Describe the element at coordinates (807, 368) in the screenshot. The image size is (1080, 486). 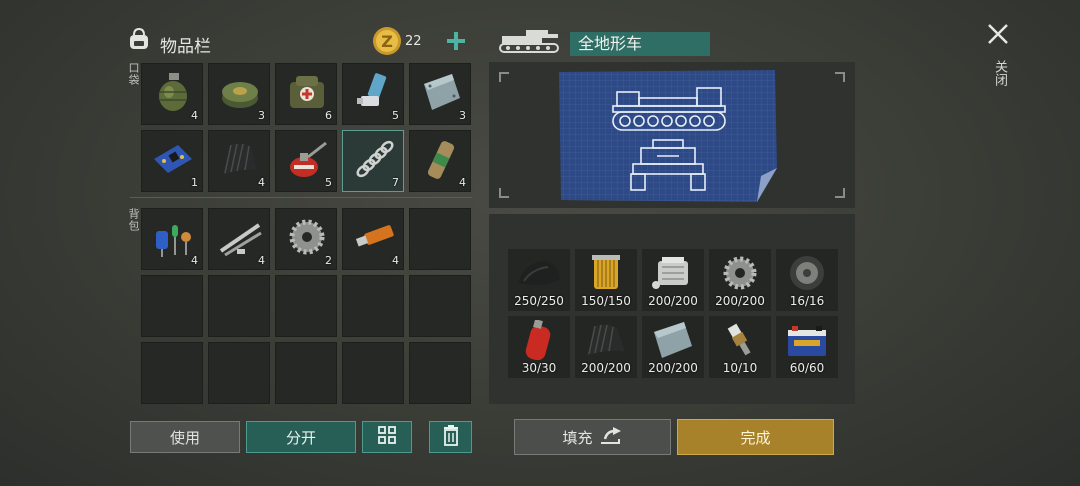
I see `resource-amount: 60/60` at that location.